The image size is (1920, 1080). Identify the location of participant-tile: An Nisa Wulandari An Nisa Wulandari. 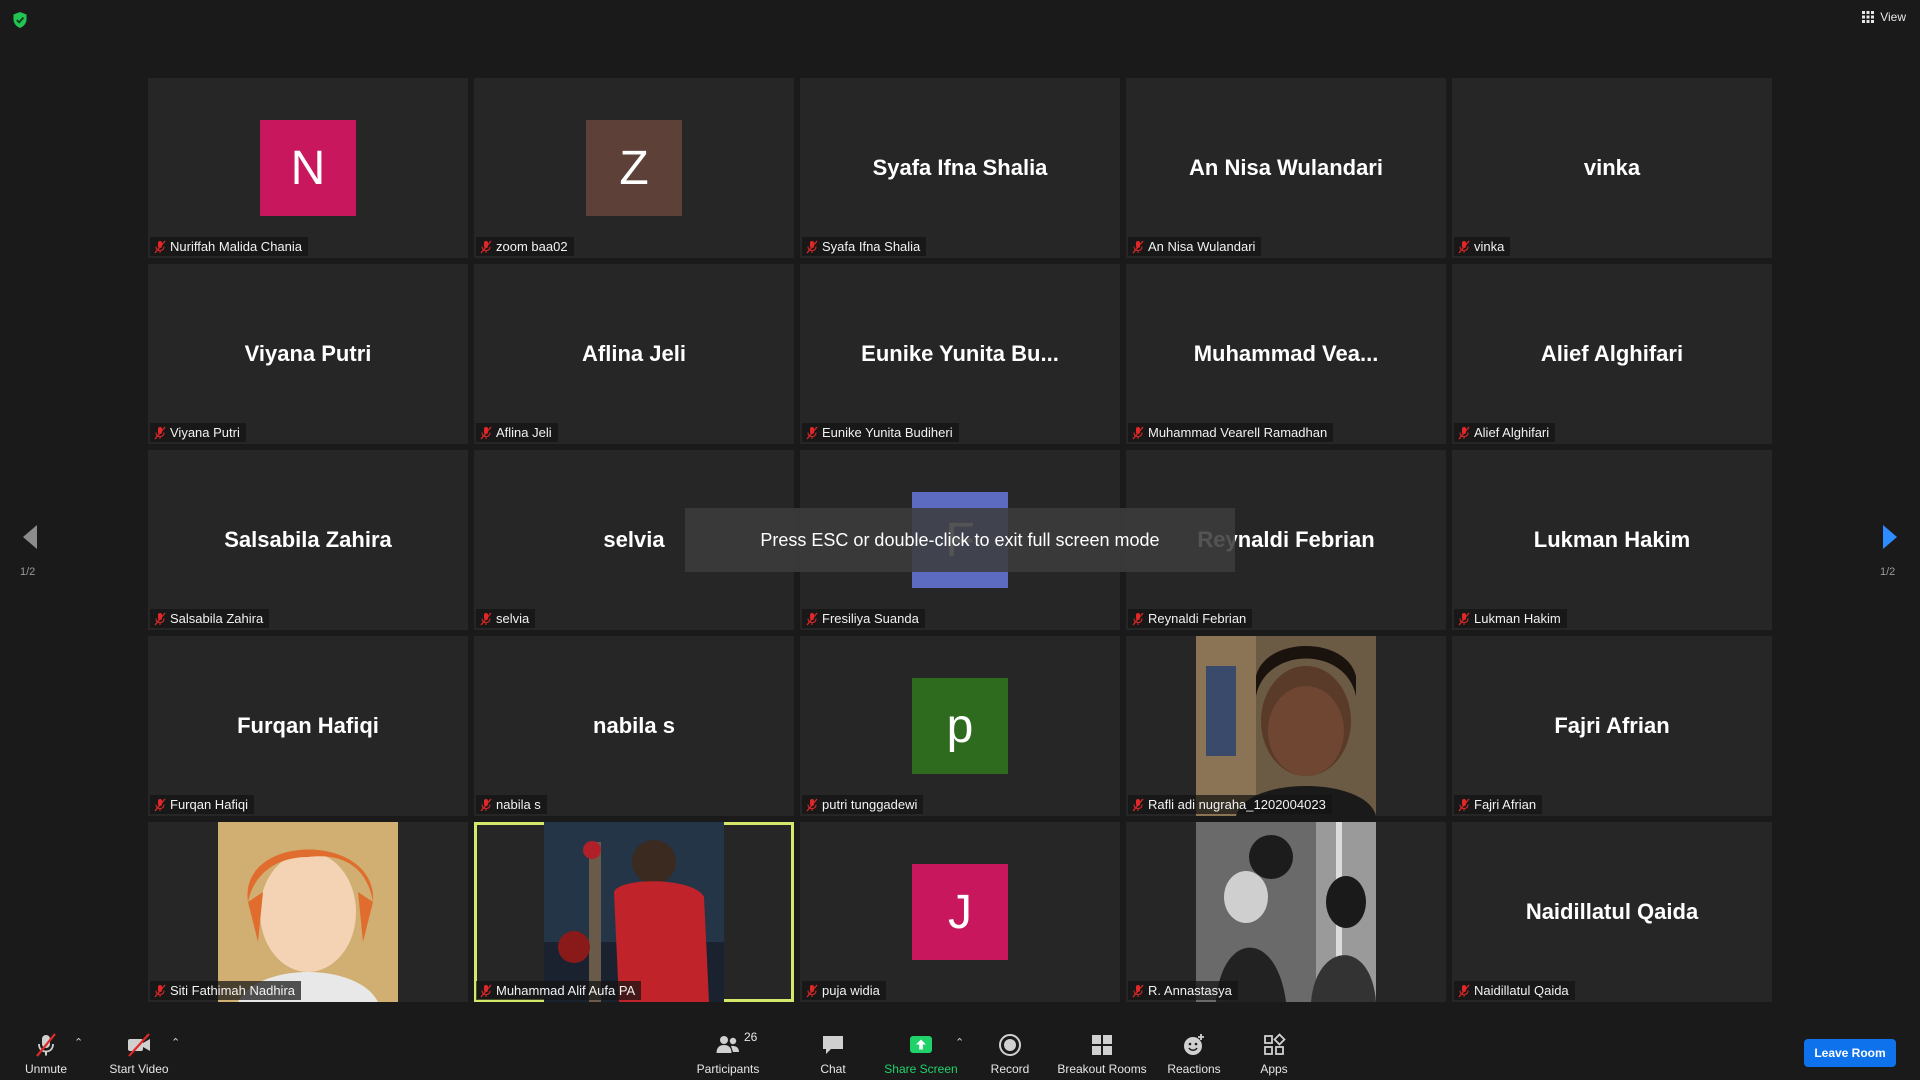
(1286, 168).